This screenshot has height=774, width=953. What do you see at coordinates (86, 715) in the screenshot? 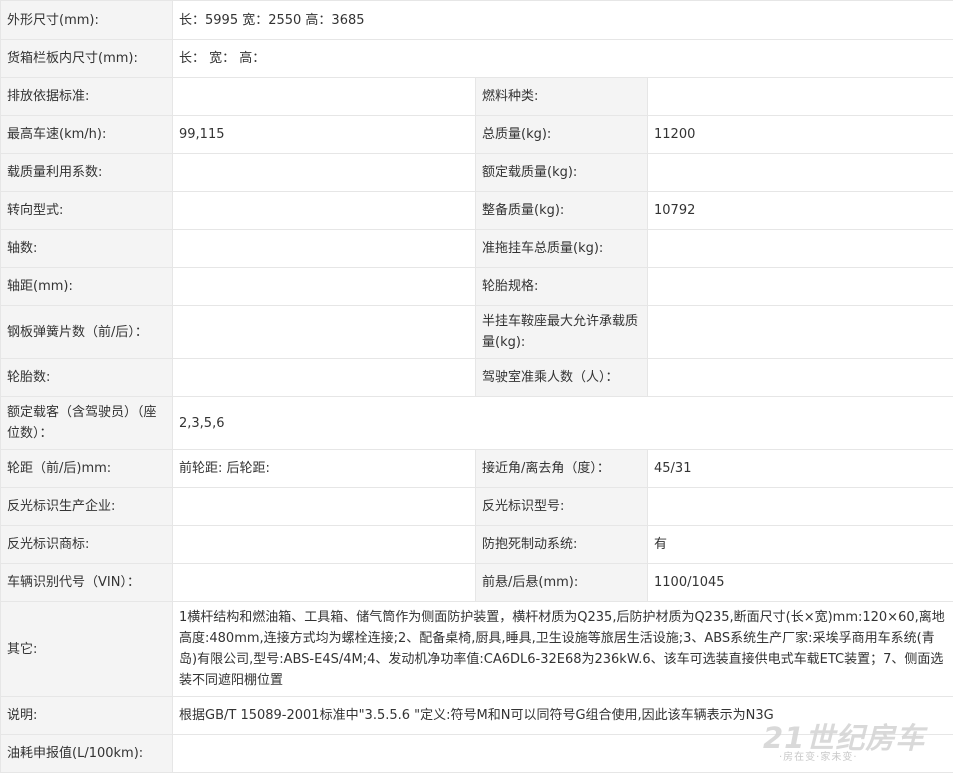
I see `label-notes: 说明:` at bounding box center [86, 715].